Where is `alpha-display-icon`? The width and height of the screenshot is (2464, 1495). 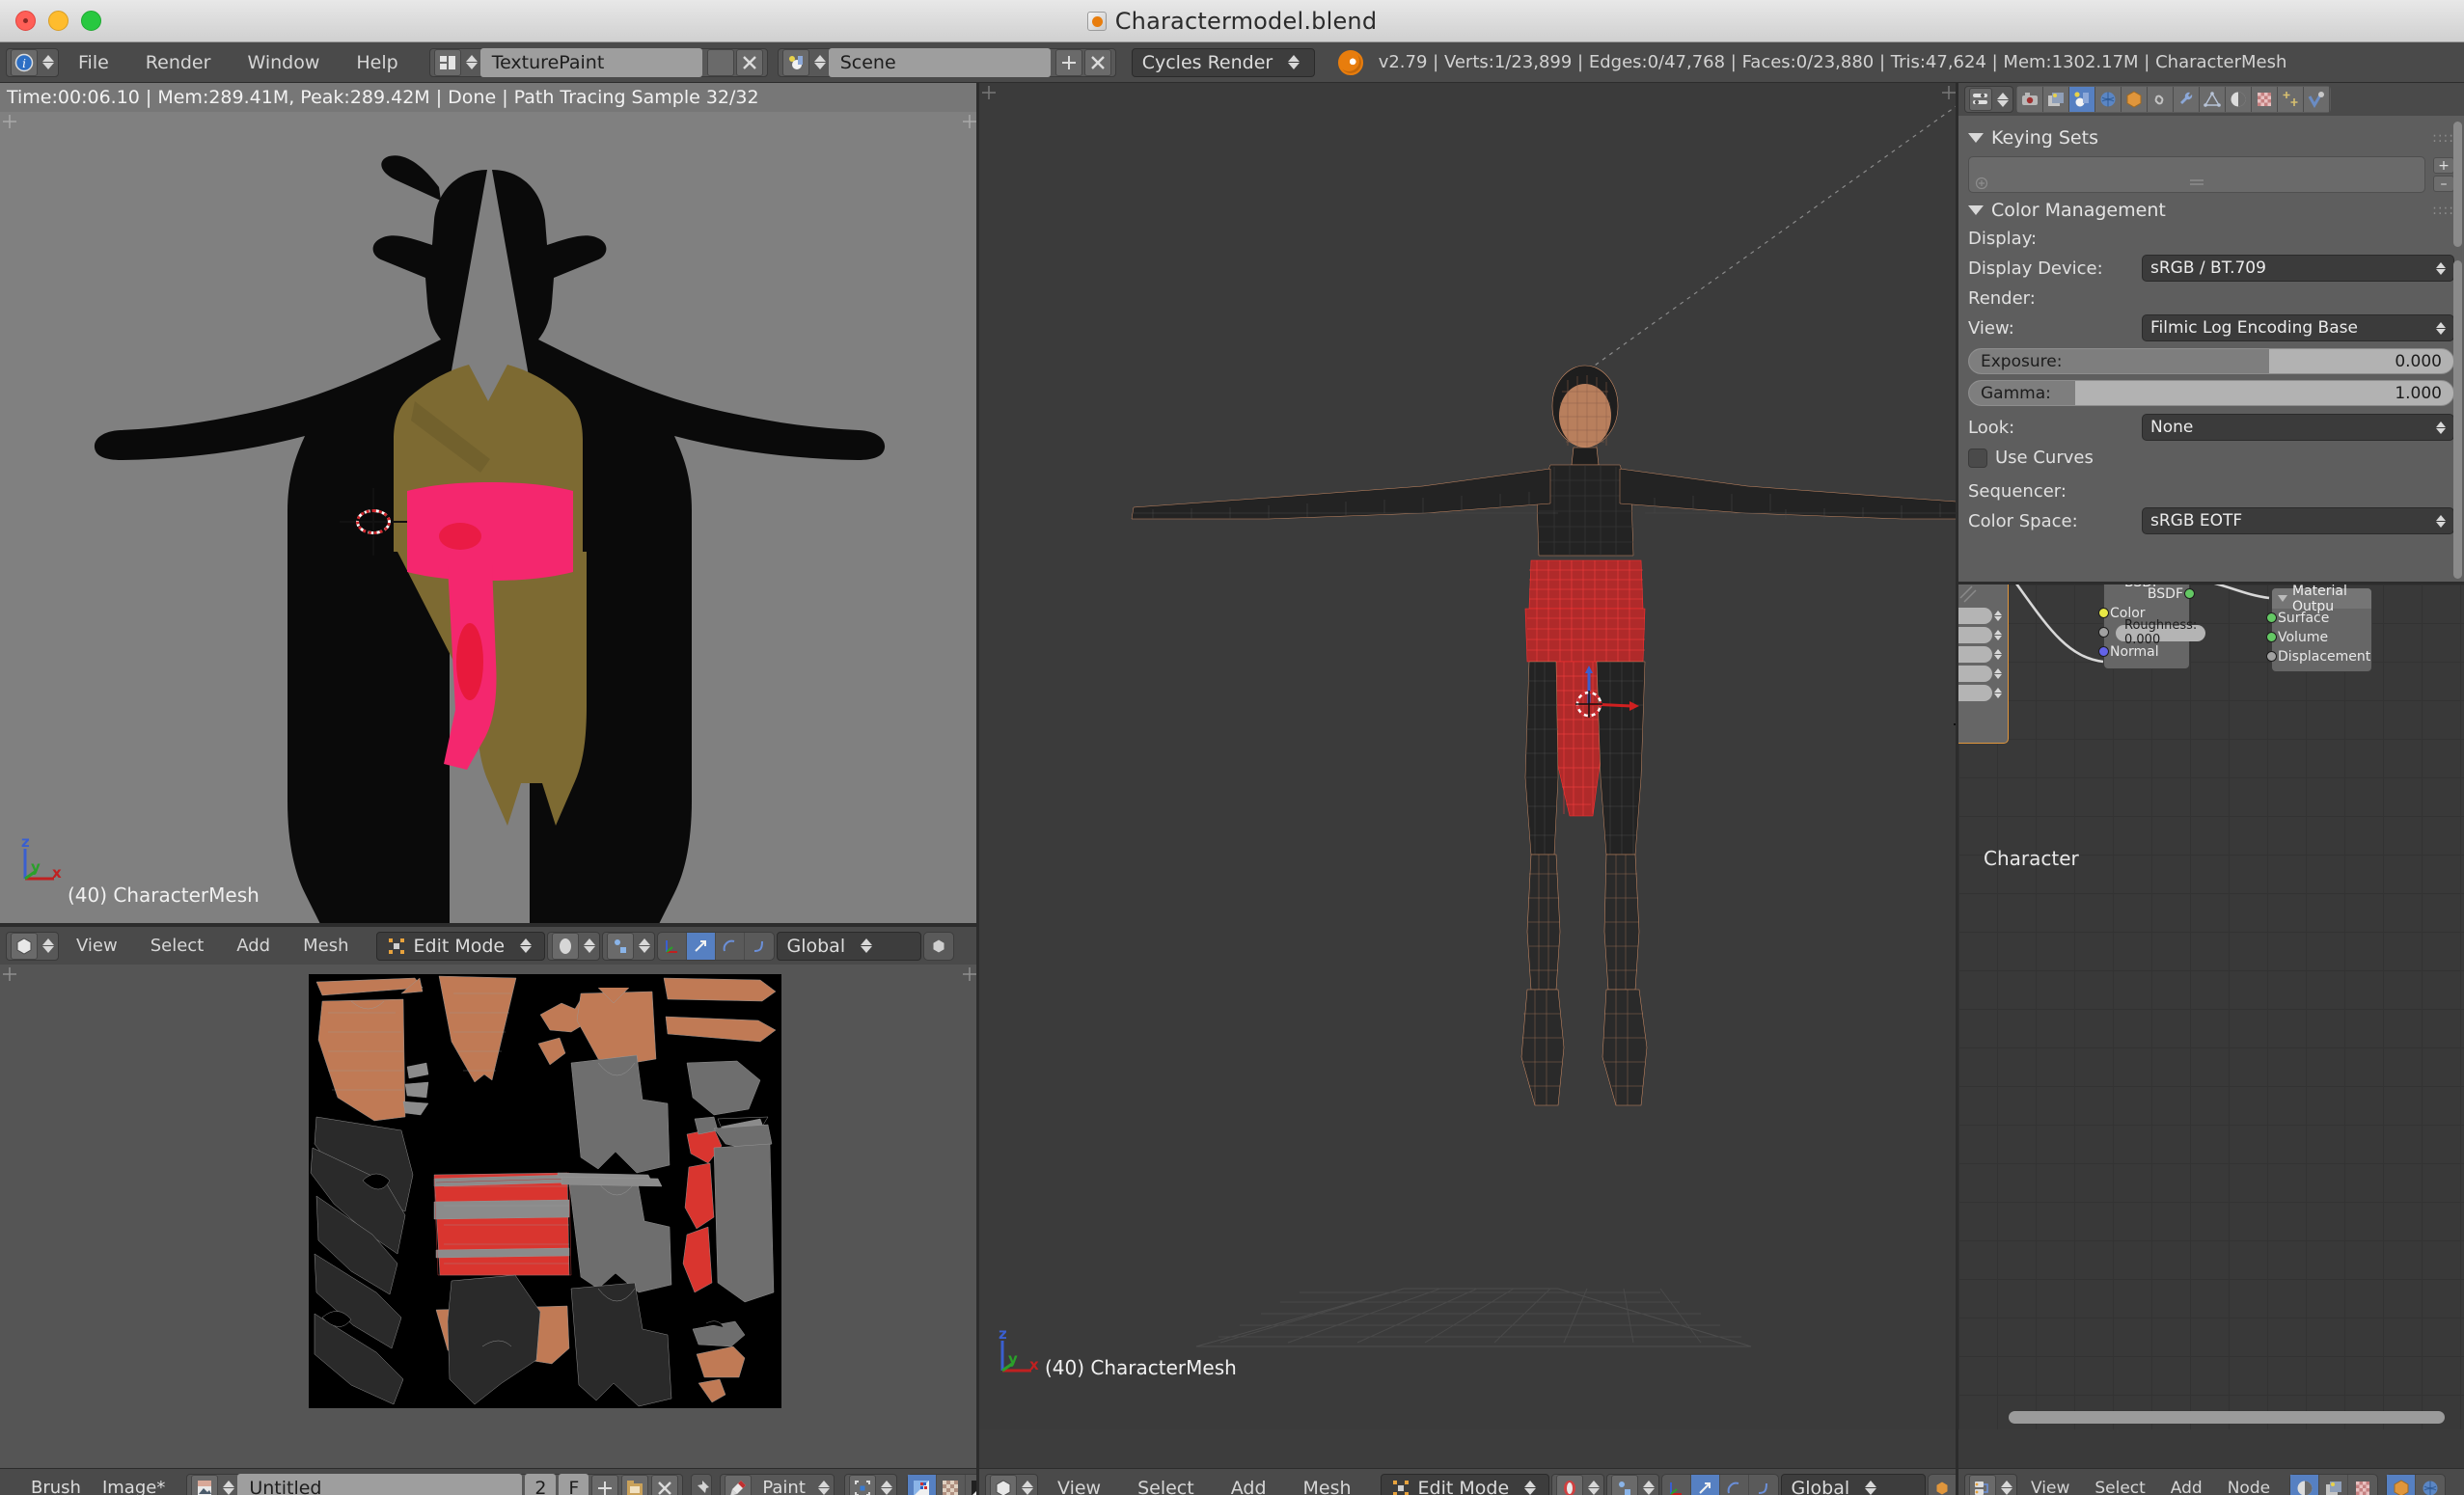 alpha-display-icon is located at coordinates (951, 1484).